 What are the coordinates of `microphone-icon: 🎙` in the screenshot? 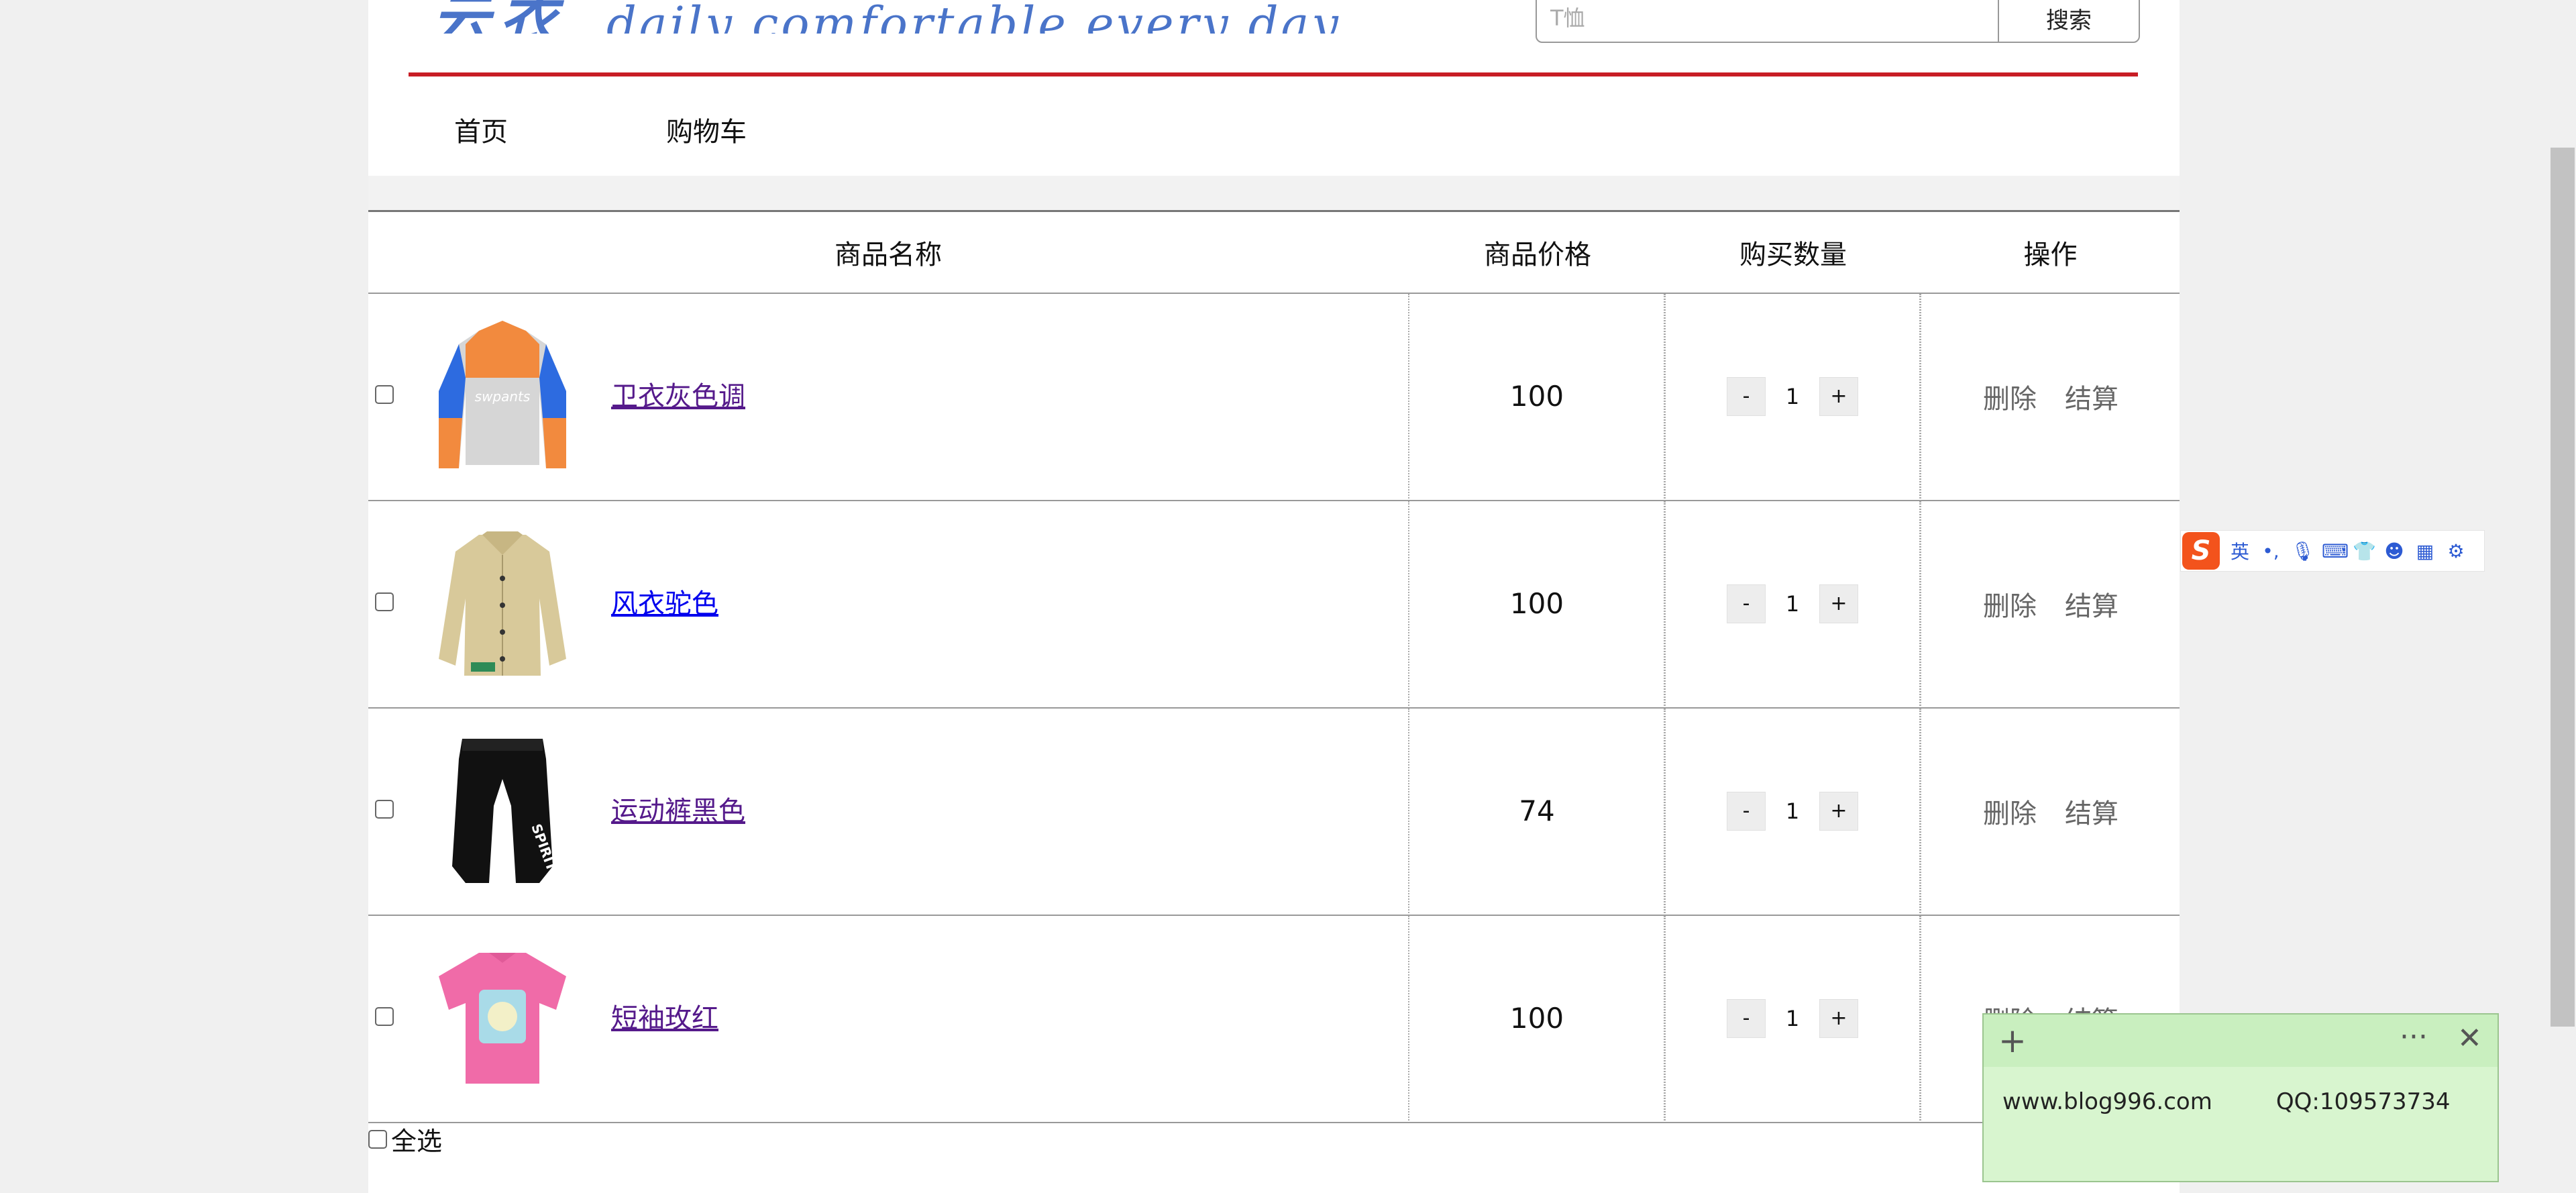 It's located at (2303, 551).